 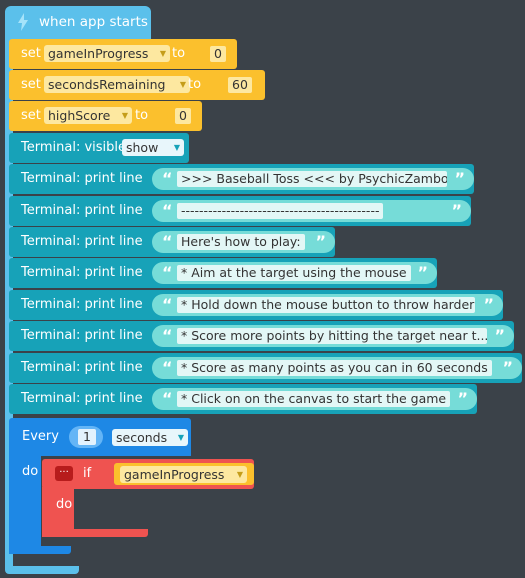 What do you see at coordinates (64, 473) in the screenshot?
I see `gear-icon: ···` at bounding box center [64, 473].